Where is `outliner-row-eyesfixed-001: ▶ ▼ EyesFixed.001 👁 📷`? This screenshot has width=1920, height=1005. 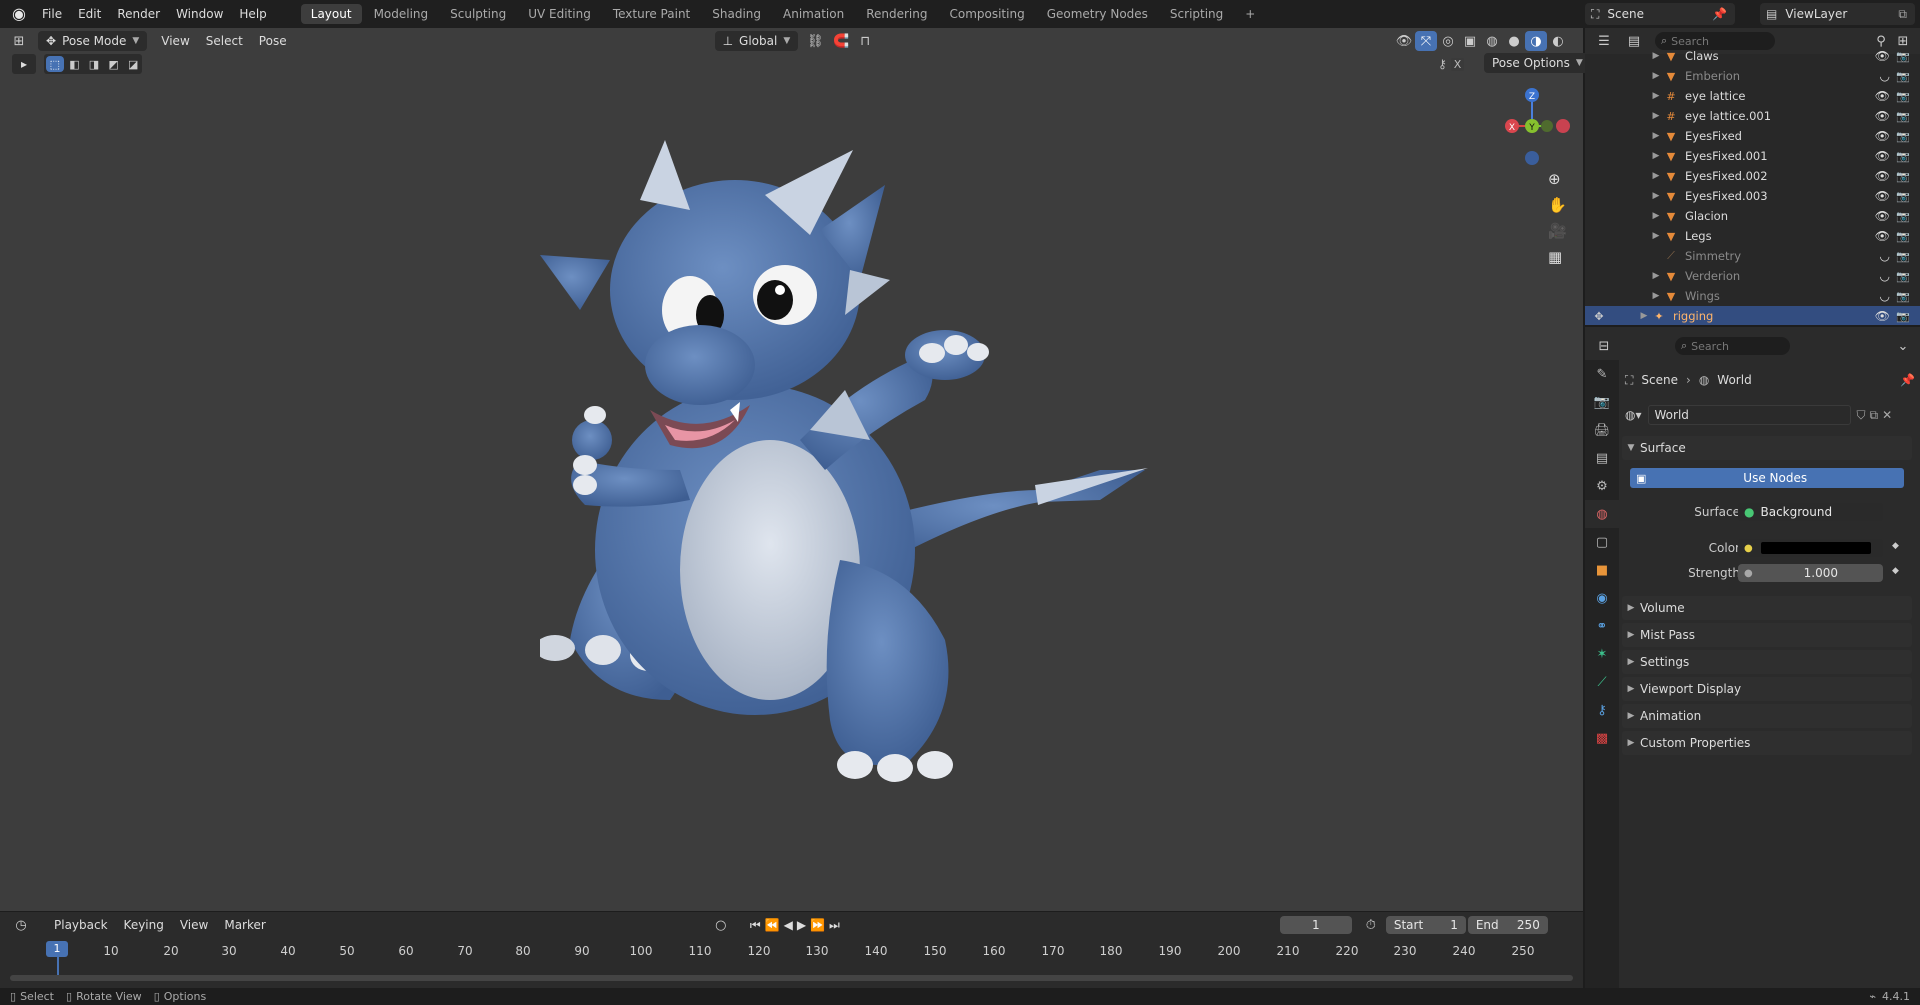 outliner-row-eyesfixed-001: ▶ ▼ EyesFixed.001 👁 📷 is located at coordinates (1752, 156).